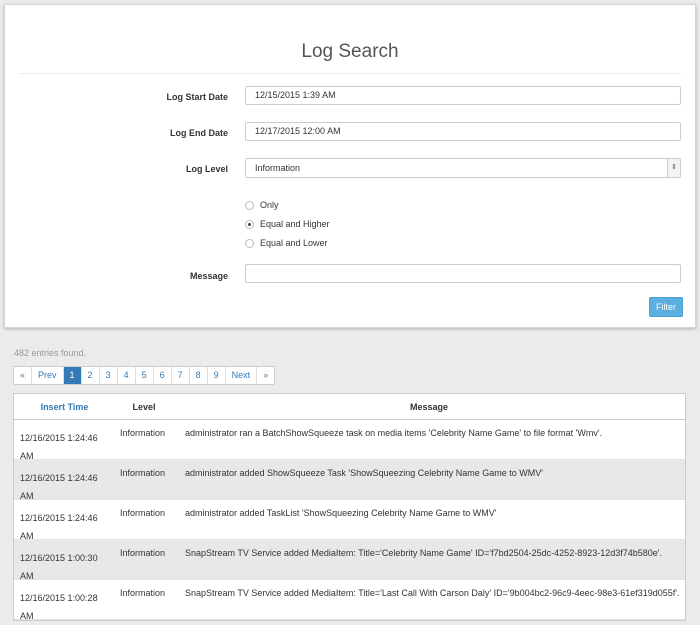  Describe the element at coordinates (23, 375) in the screenshot. I see `pagination-first: «` at that location.